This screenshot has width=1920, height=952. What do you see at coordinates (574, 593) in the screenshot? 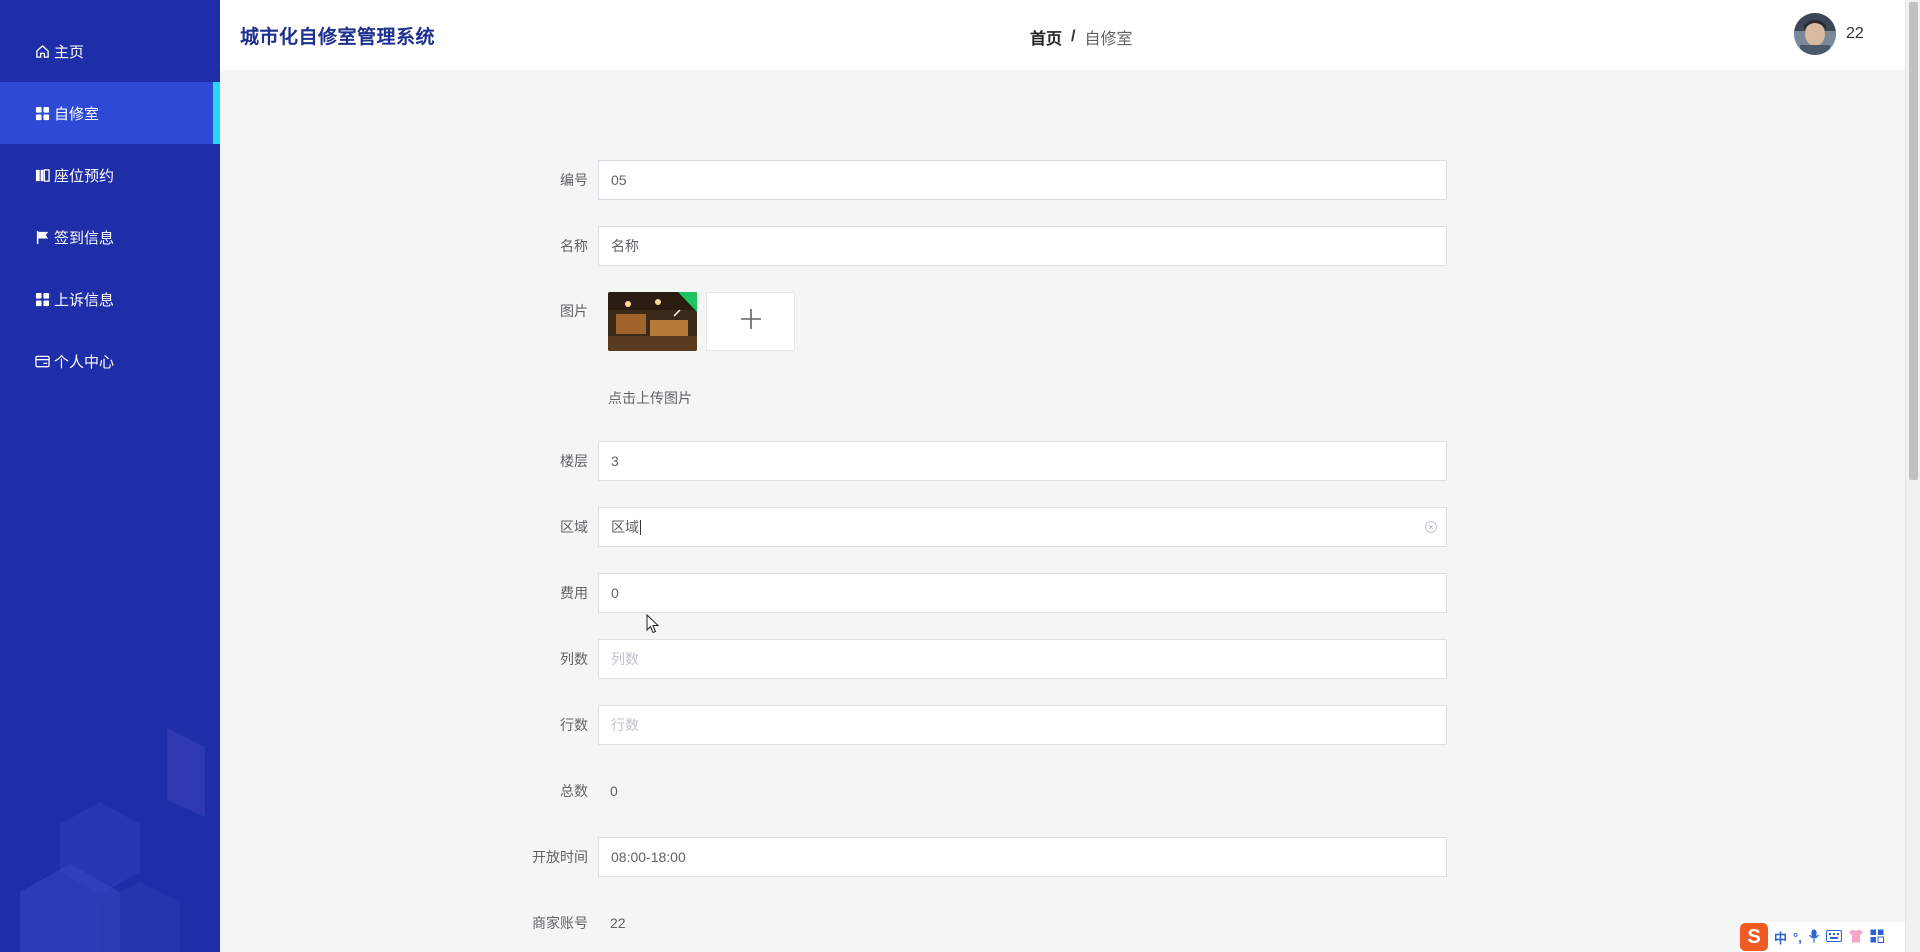
I see `fee-label: 费用` at bounding box center [574, 593].